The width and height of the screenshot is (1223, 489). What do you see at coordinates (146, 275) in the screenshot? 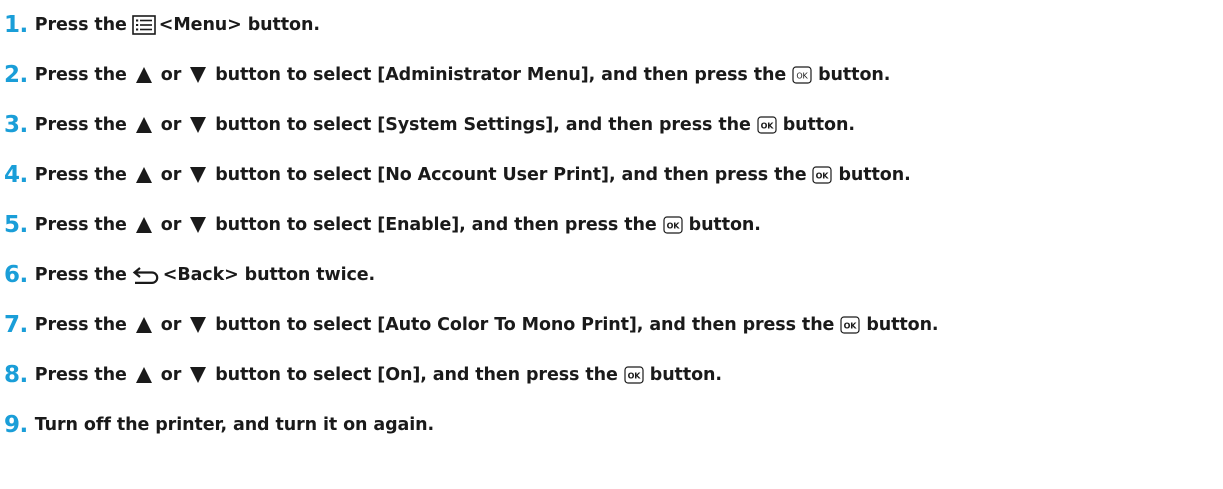
I see `back-icon` at bounding box center [146, 275].